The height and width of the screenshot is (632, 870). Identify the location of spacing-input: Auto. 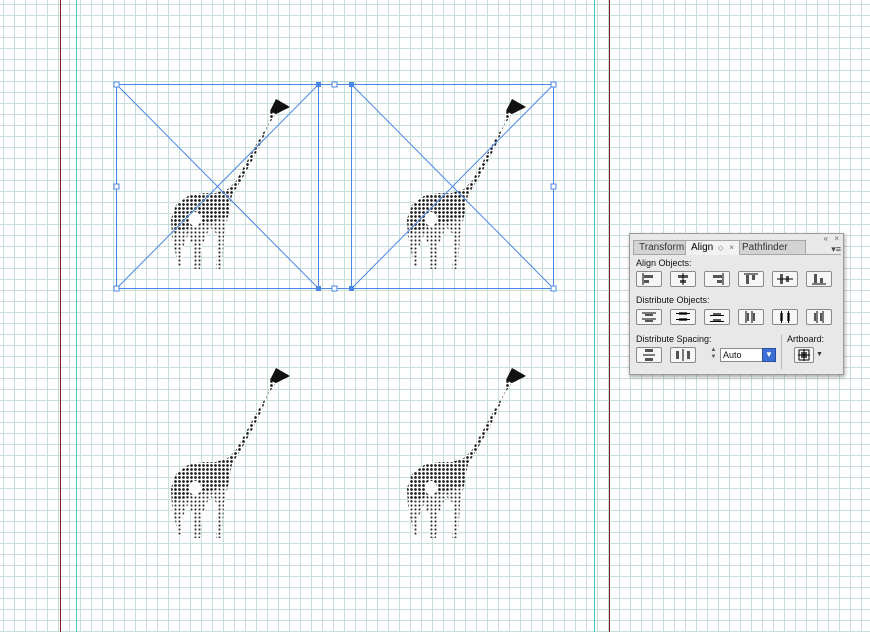
(743, 355).